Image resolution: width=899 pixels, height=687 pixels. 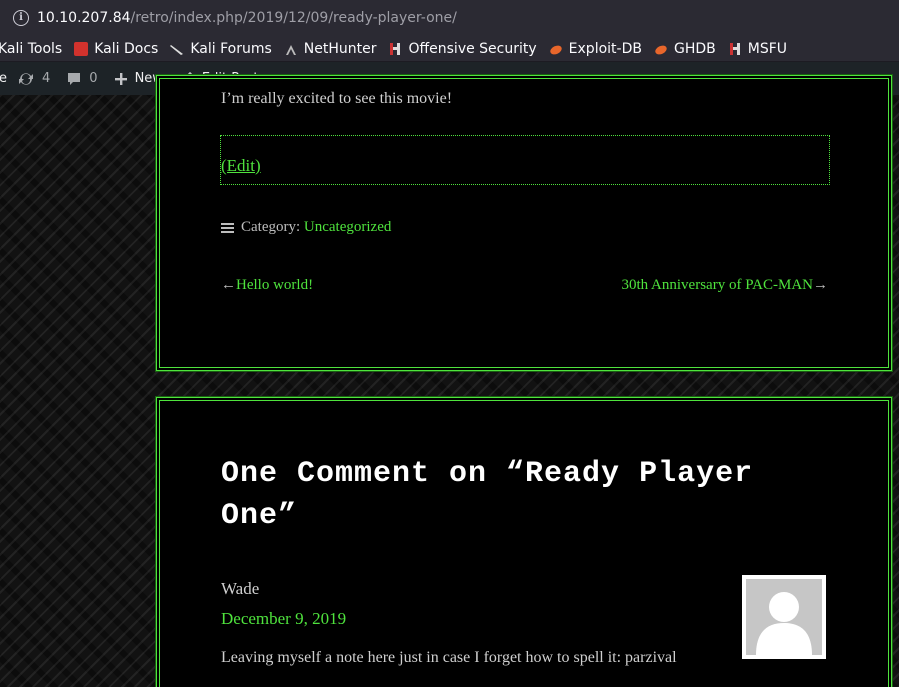 I want to click on category-prefix: Category:, so click(x=271, y=227).